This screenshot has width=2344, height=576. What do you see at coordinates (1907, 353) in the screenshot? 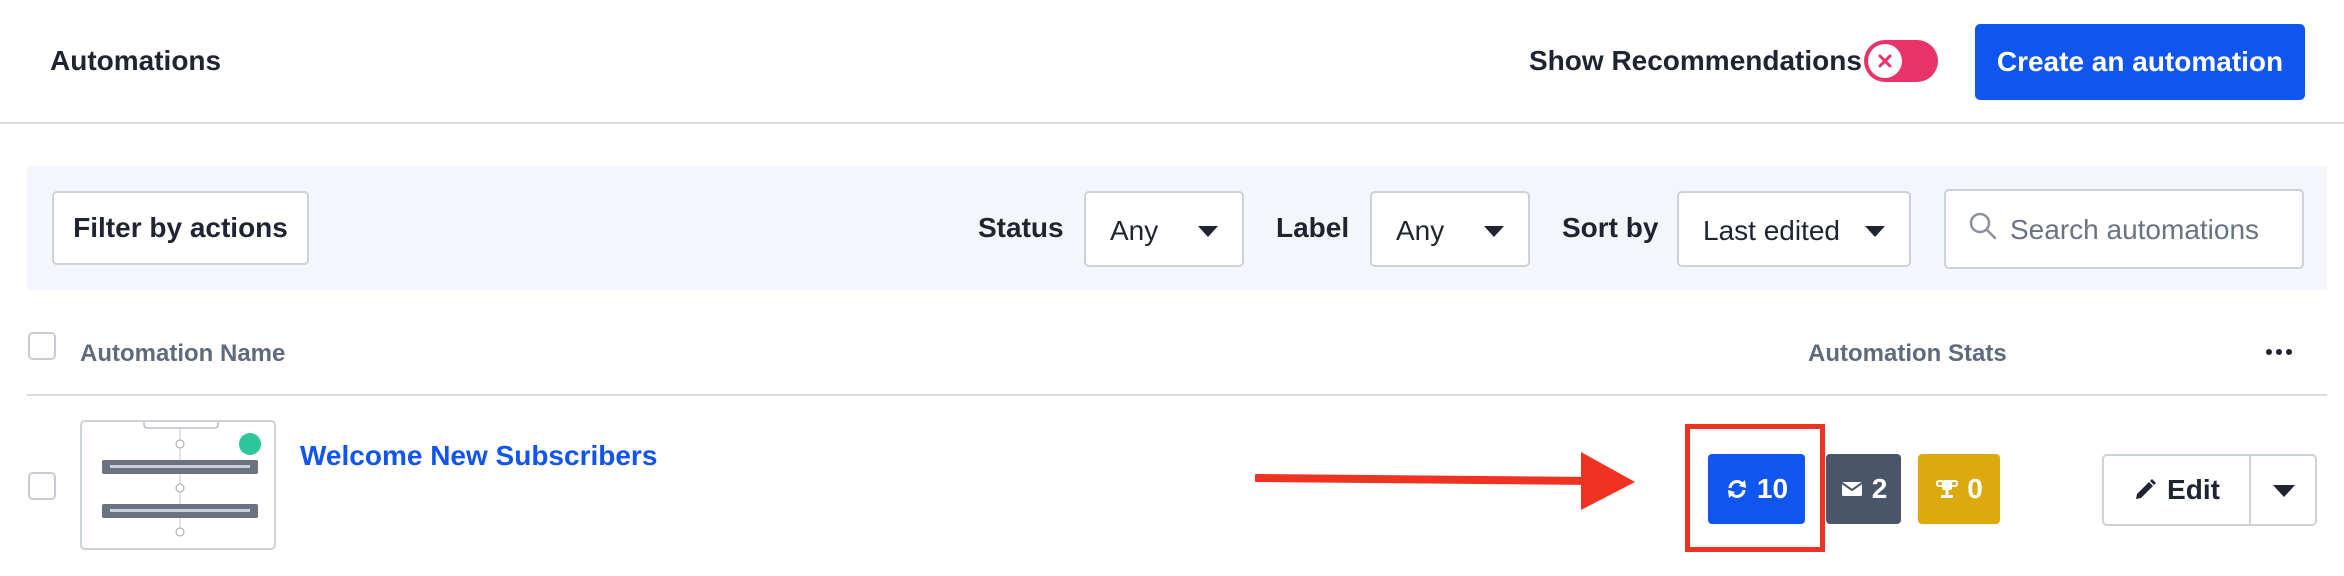
I see `column-header-stats: Automation Stats` at bounding box center [1907, 353].